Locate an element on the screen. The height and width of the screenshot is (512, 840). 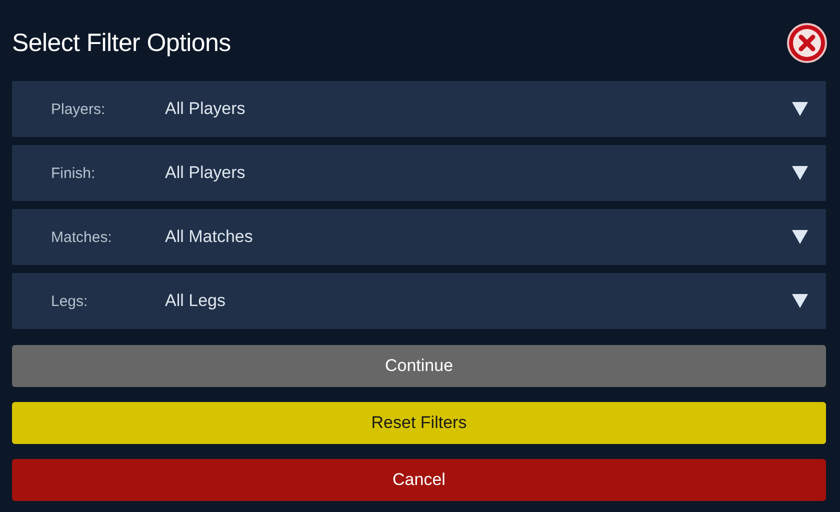
filter-label: Matches: is located at coordinates (82, 237).